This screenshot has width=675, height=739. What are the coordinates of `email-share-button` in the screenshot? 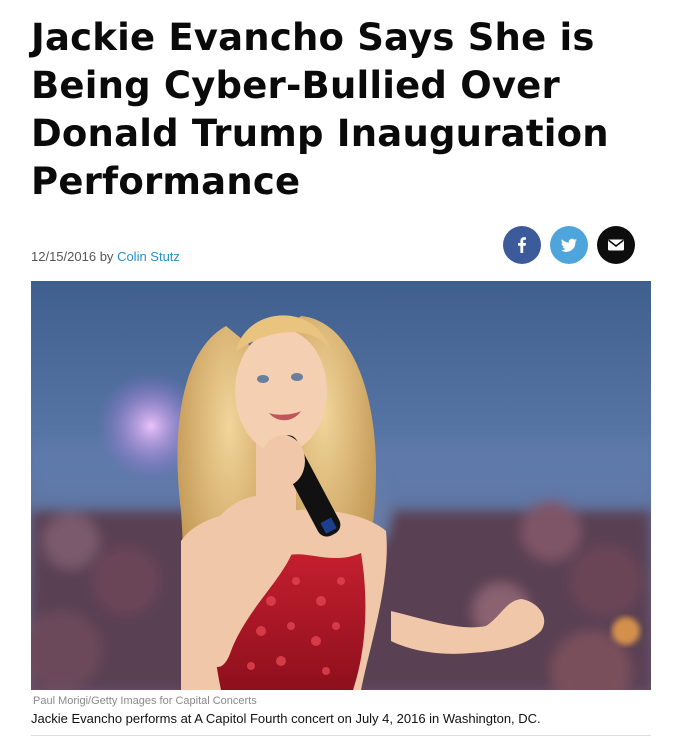 It's located at (616, 245).